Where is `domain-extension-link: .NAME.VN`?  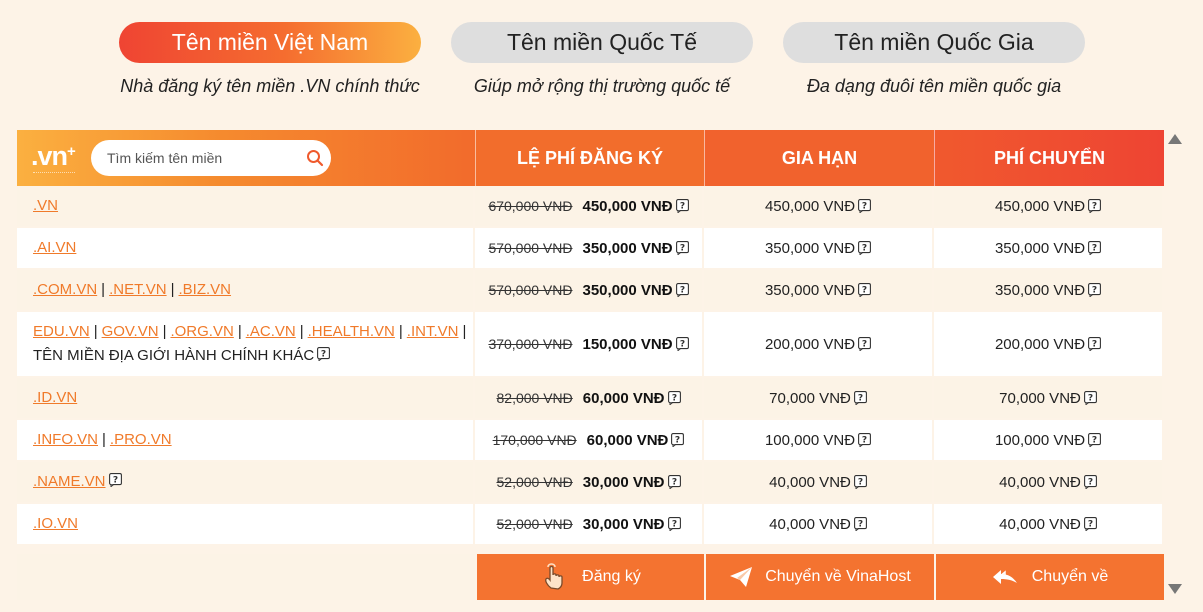
domain-extension-link: .NAME.VN is located at coordinates (69, 481).